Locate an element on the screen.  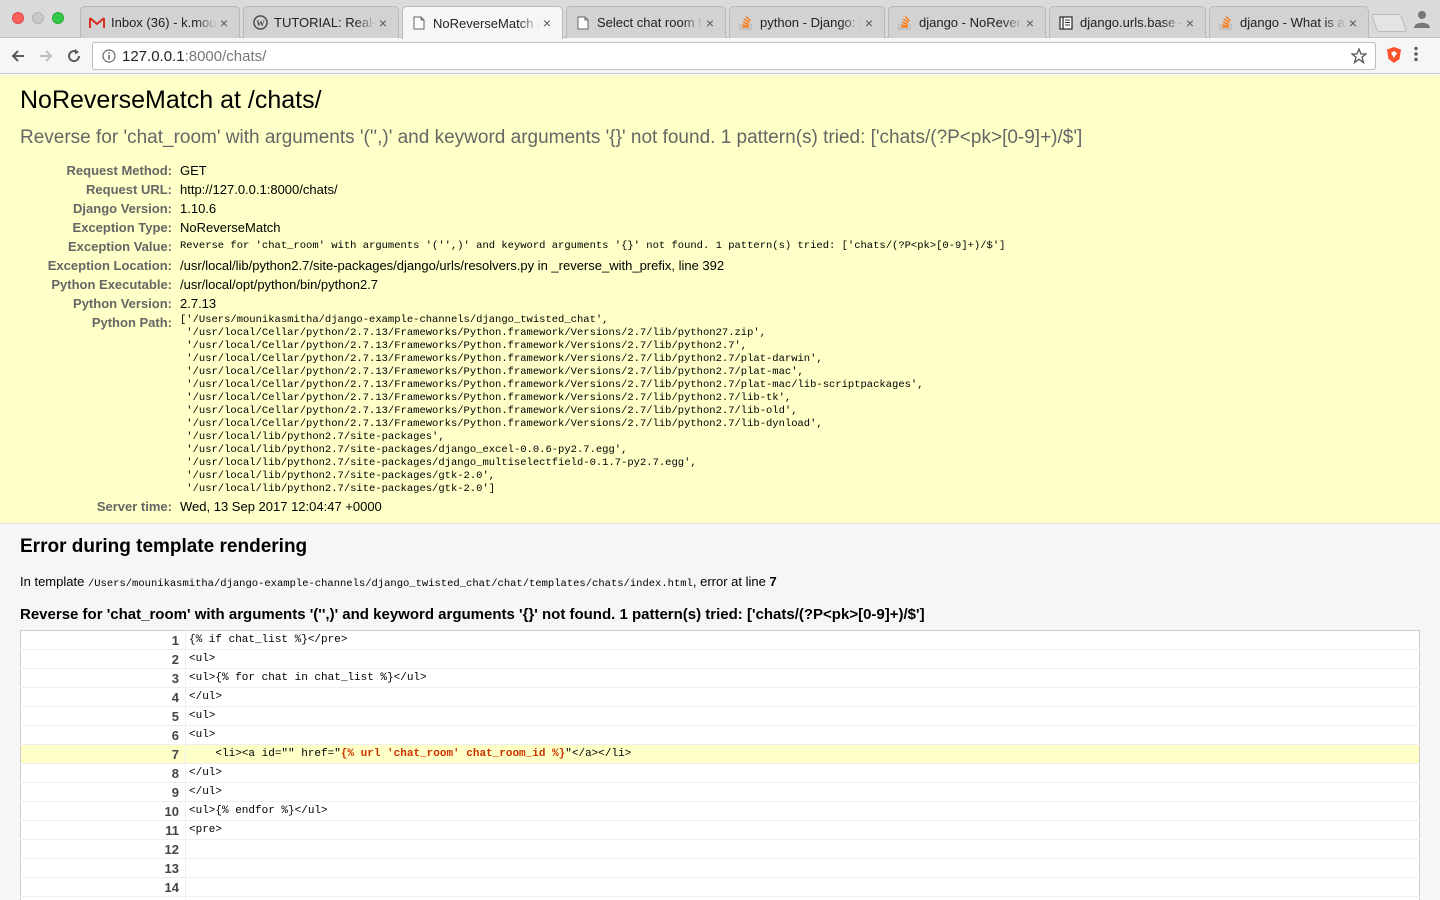
tab-title: django - NoReverseMatch is located at coordinates (971, 22).